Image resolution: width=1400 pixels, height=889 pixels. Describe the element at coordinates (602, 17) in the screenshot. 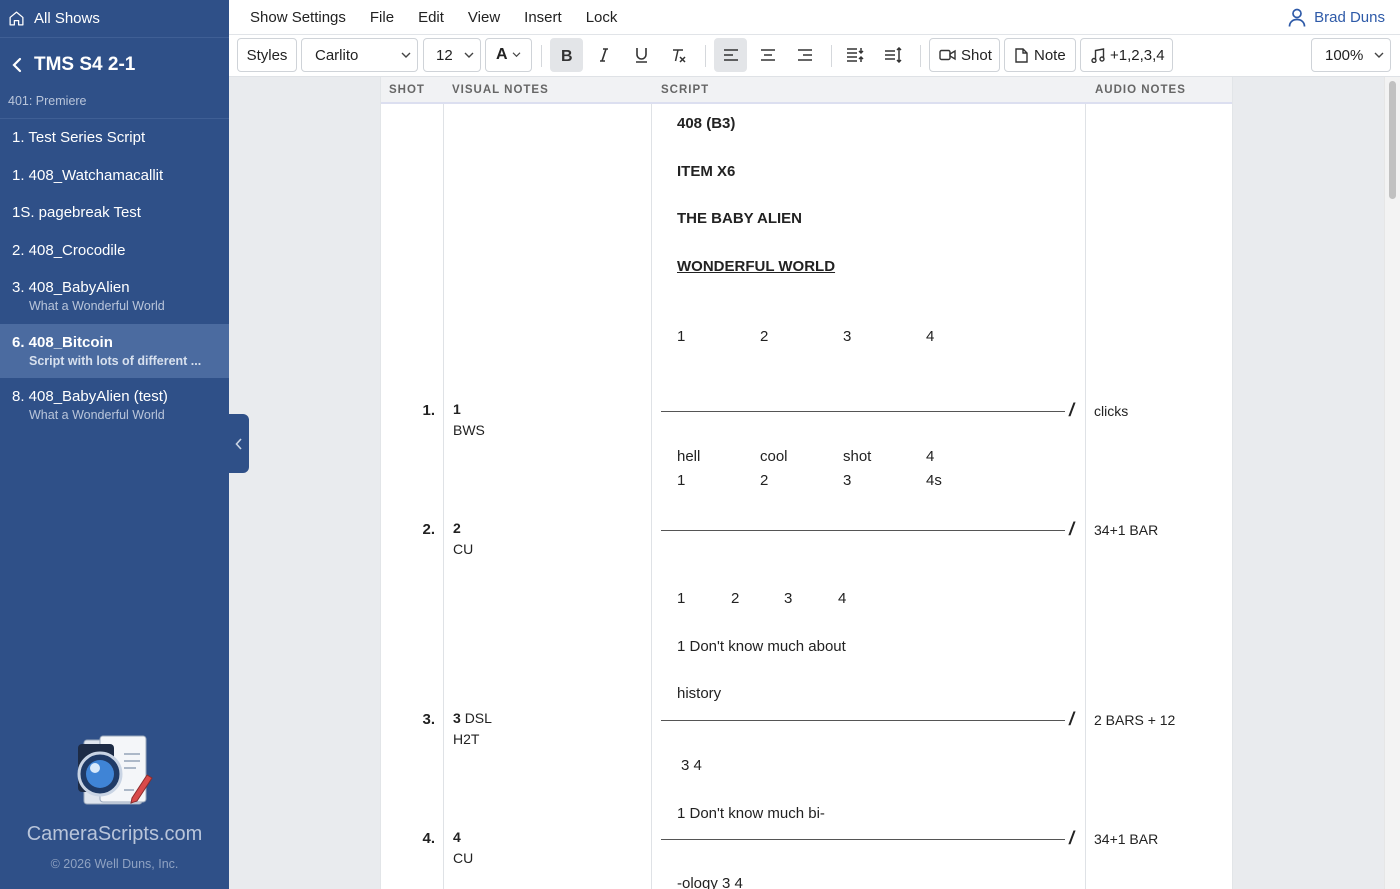

I see `menu-lock: Lock` at that location.